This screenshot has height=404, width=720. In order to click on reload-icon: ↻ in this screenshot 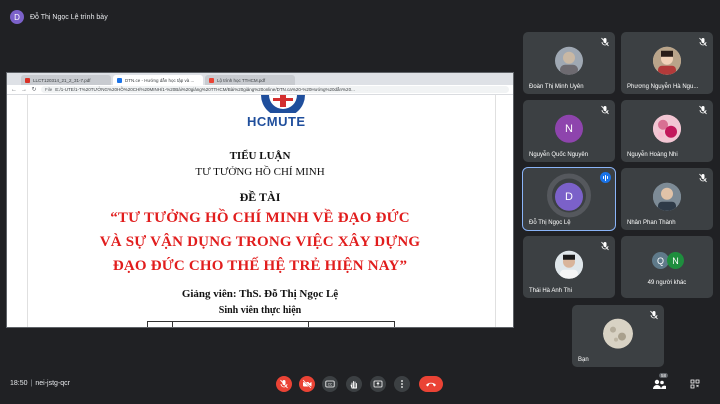, I will do `click(34, 89)`.